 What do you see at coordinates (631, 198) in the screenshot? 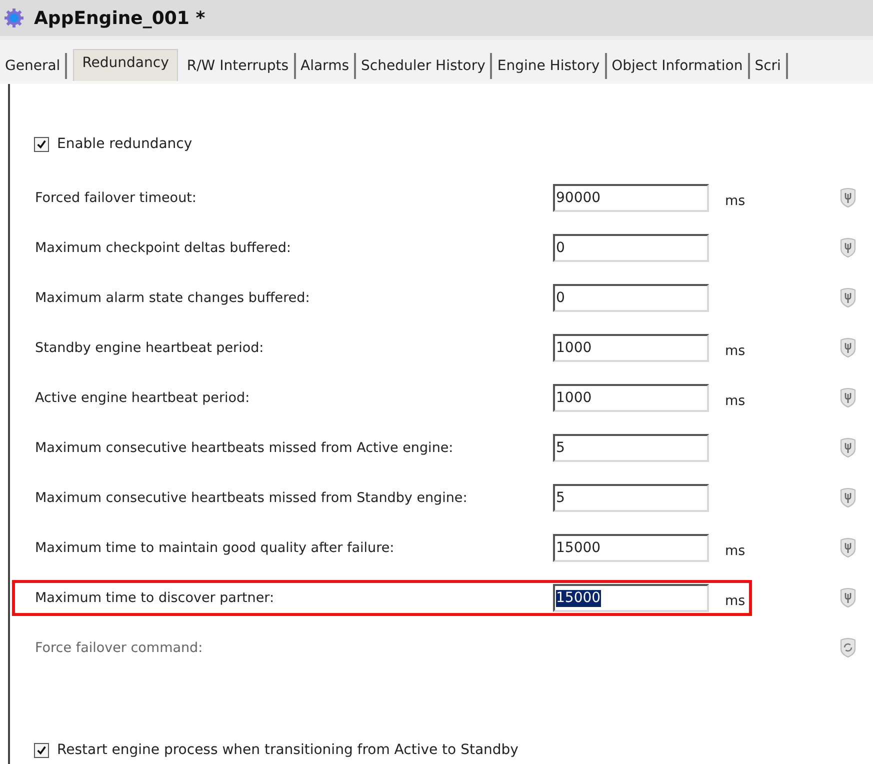
I see `input-field: 90000` at bounding box center [631, 198].